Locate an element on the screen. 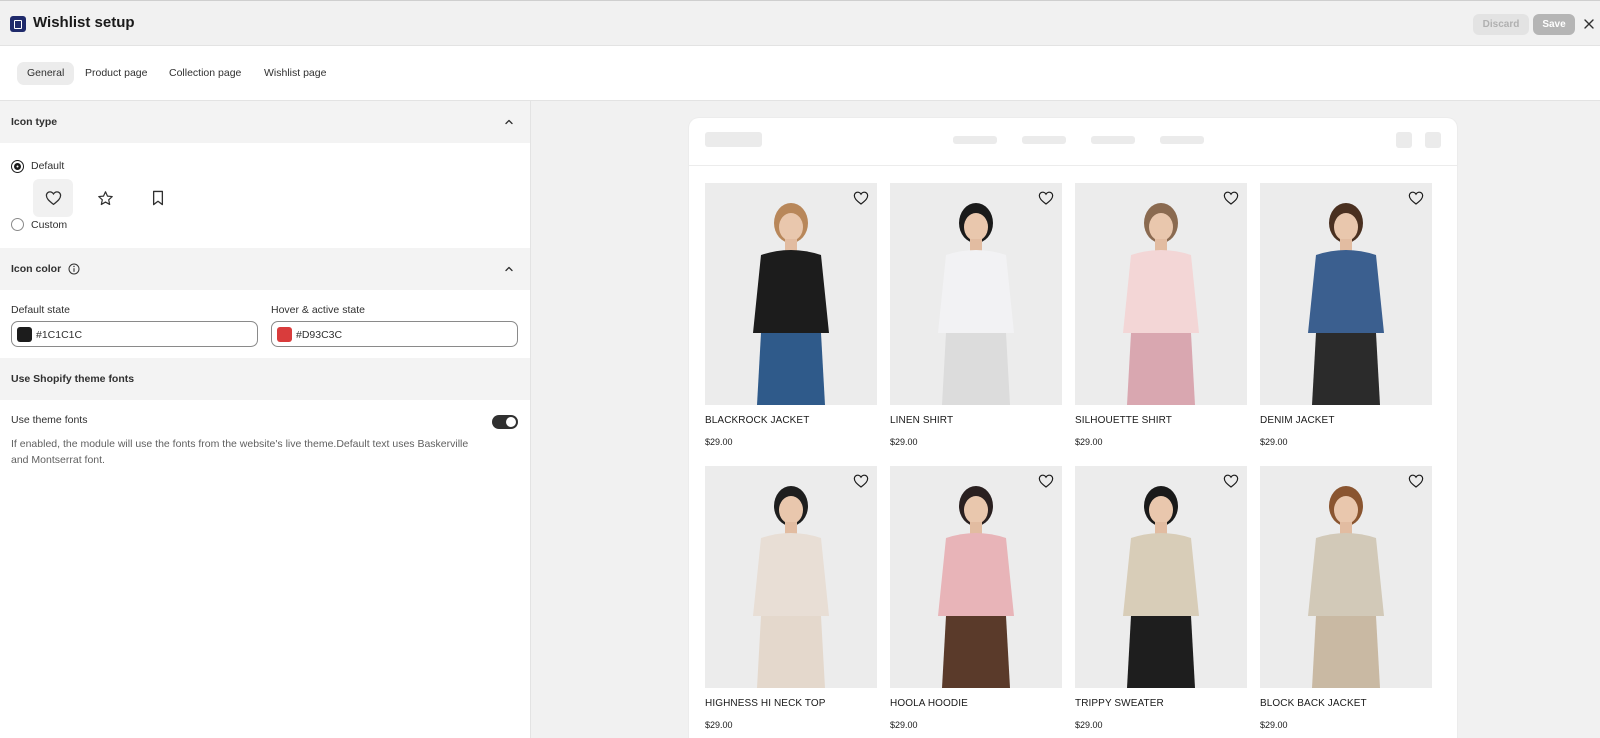 The height and width of the screenshot is (738, 1600). discard-button: Discard is located at coordinates (1501, 24).